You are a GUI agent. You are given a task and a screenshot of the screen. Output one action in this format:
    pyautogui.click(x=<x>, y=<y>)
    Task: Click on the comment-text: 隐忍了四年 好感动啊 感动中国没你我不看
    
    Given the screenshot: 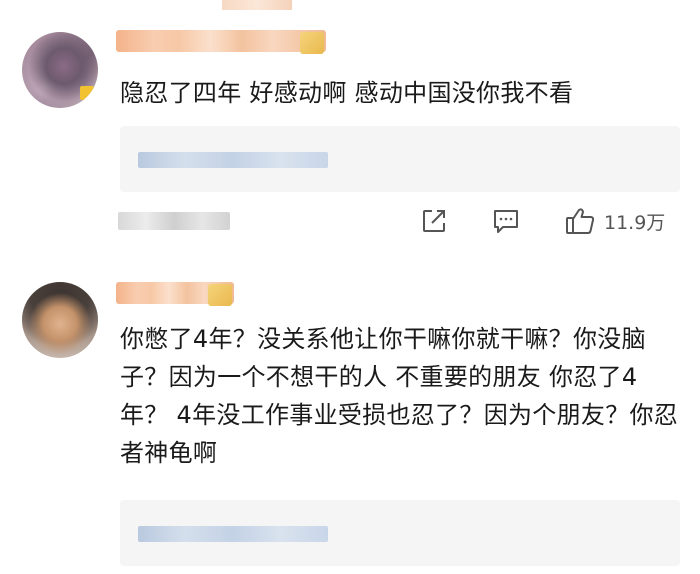 What is the action you would take?
    pyautogui.click(x=347, y=93)
    